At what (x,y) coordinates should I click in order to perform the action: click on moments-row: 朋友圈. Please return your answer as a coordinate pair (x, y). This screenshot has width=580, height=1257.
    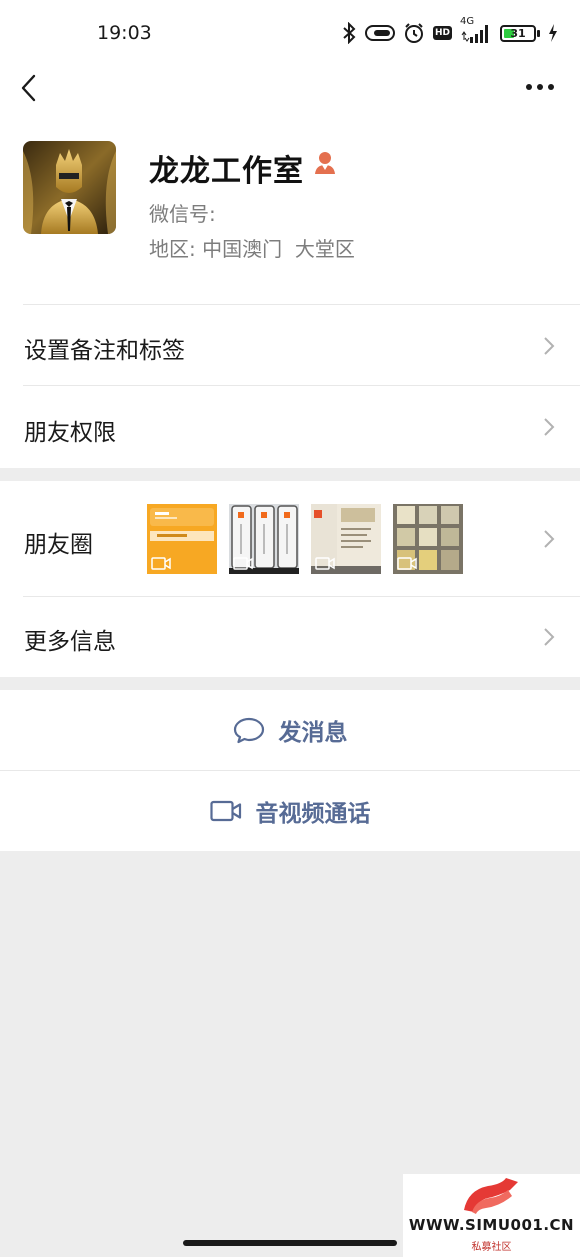
    Looking at the image, I should click on (290, 538).